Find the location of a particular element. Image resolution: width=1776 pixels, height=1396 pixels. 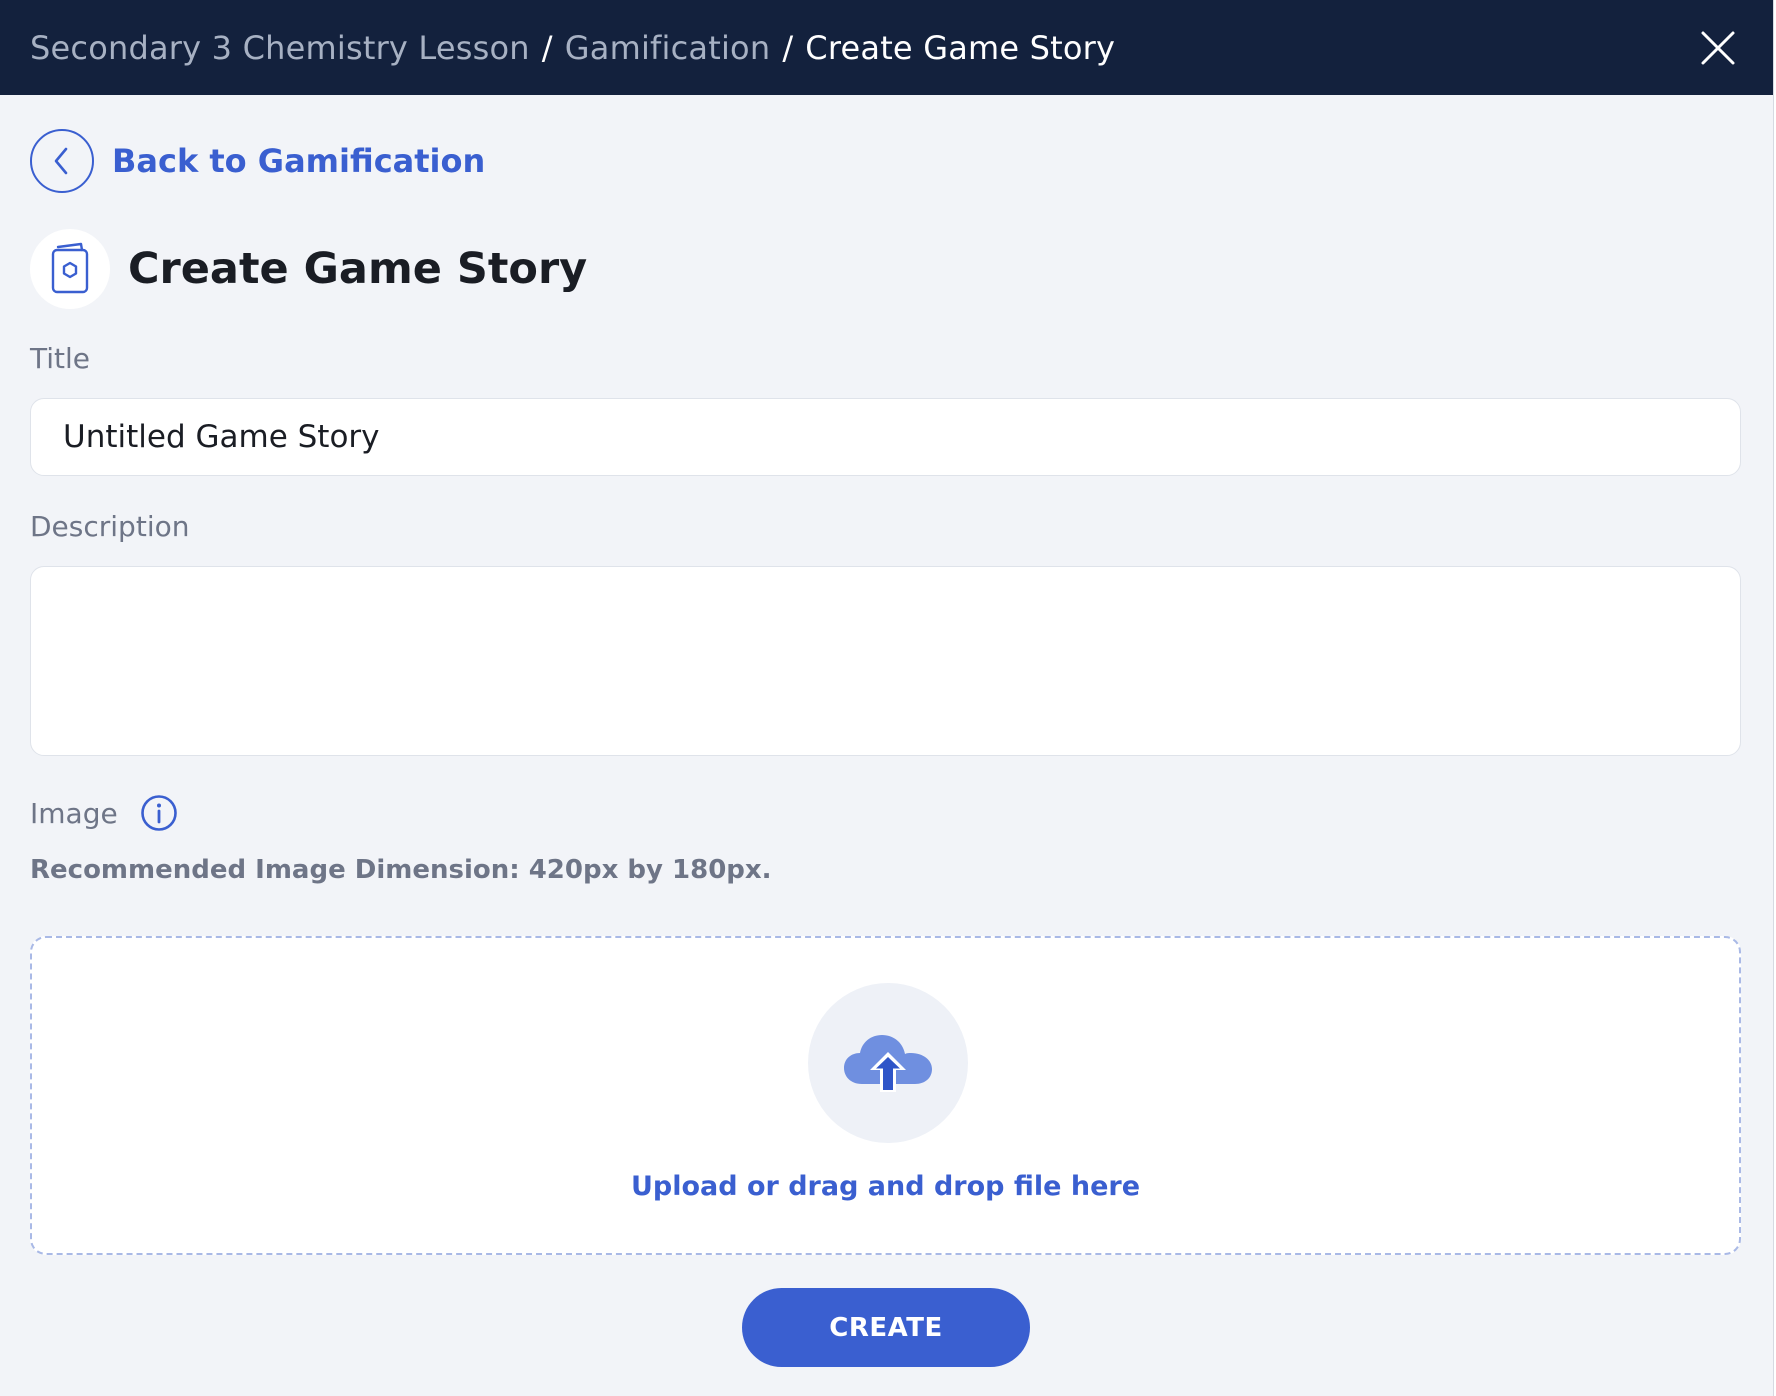

breadcrumb-item-lesson: Secondary 3 Chemistry Lesson is located at coordinates (280, 48).